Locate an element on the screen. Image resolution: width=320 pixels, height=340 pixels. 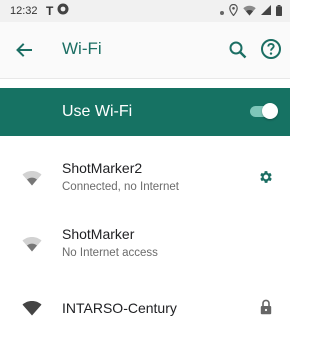
help-icon is located at coordinates (271, 49).